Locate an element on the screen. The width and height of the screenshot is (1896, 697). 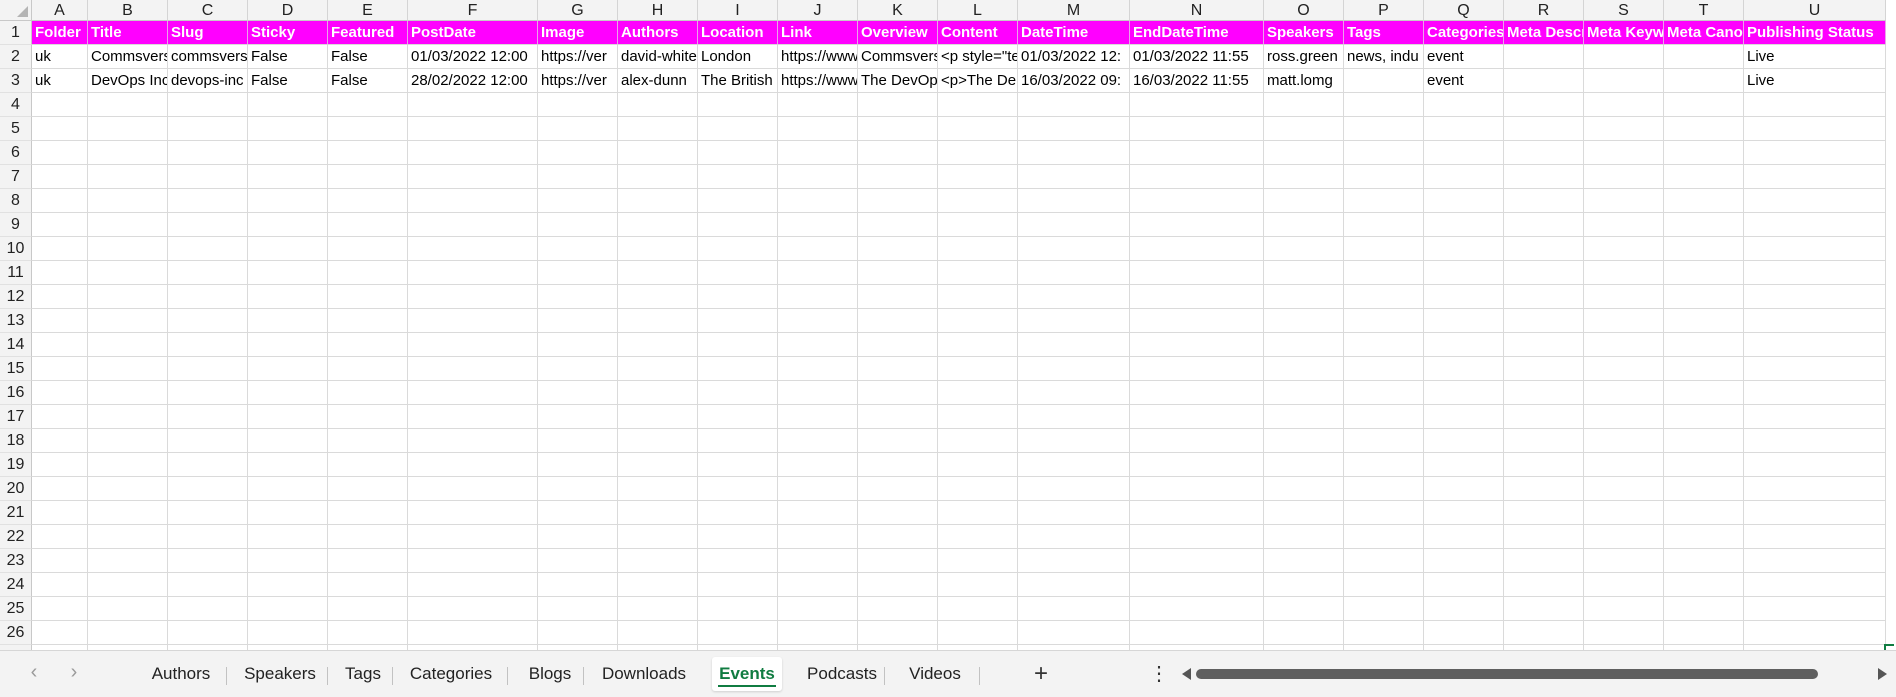
cell-q21 is located at coordinates (1464, 513).